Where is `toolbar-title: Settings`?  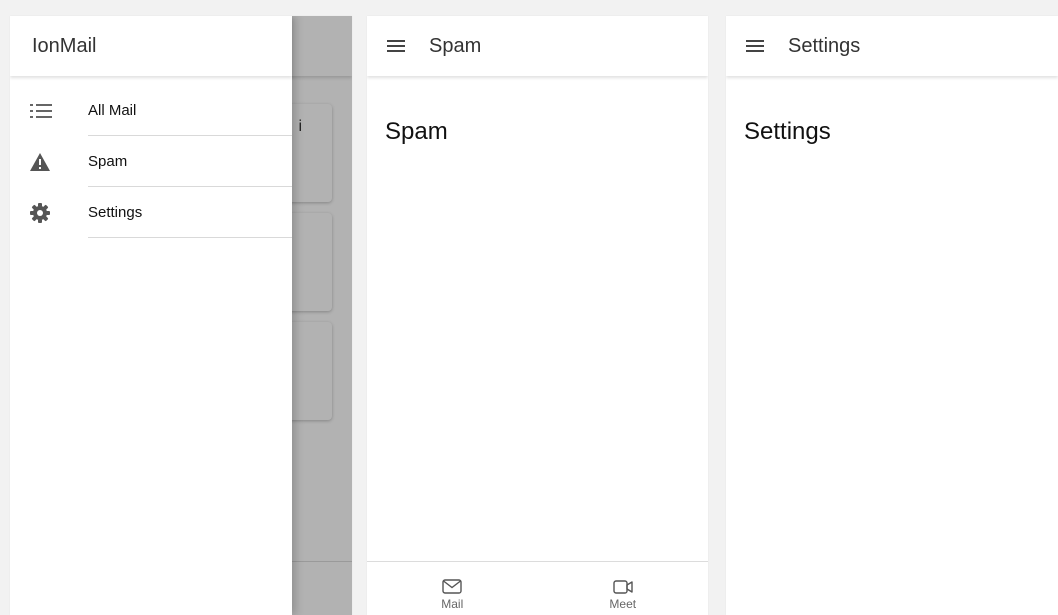 toolbar-title: Settings is located at coordinates (824, 45).